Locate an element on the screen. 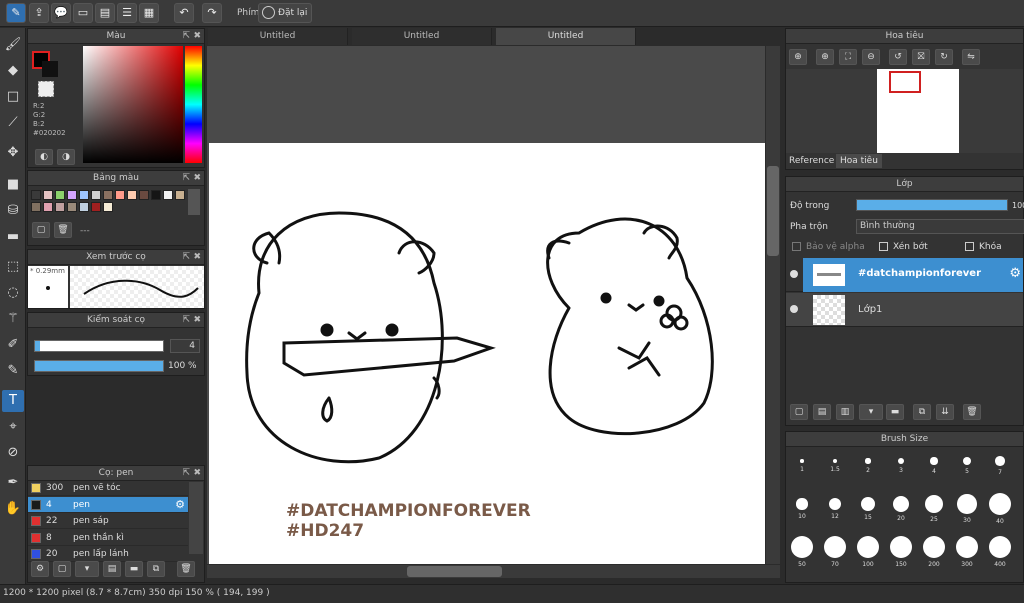  brush-settings-gear-icon: ⚙ is located at coordinates (180, 505).